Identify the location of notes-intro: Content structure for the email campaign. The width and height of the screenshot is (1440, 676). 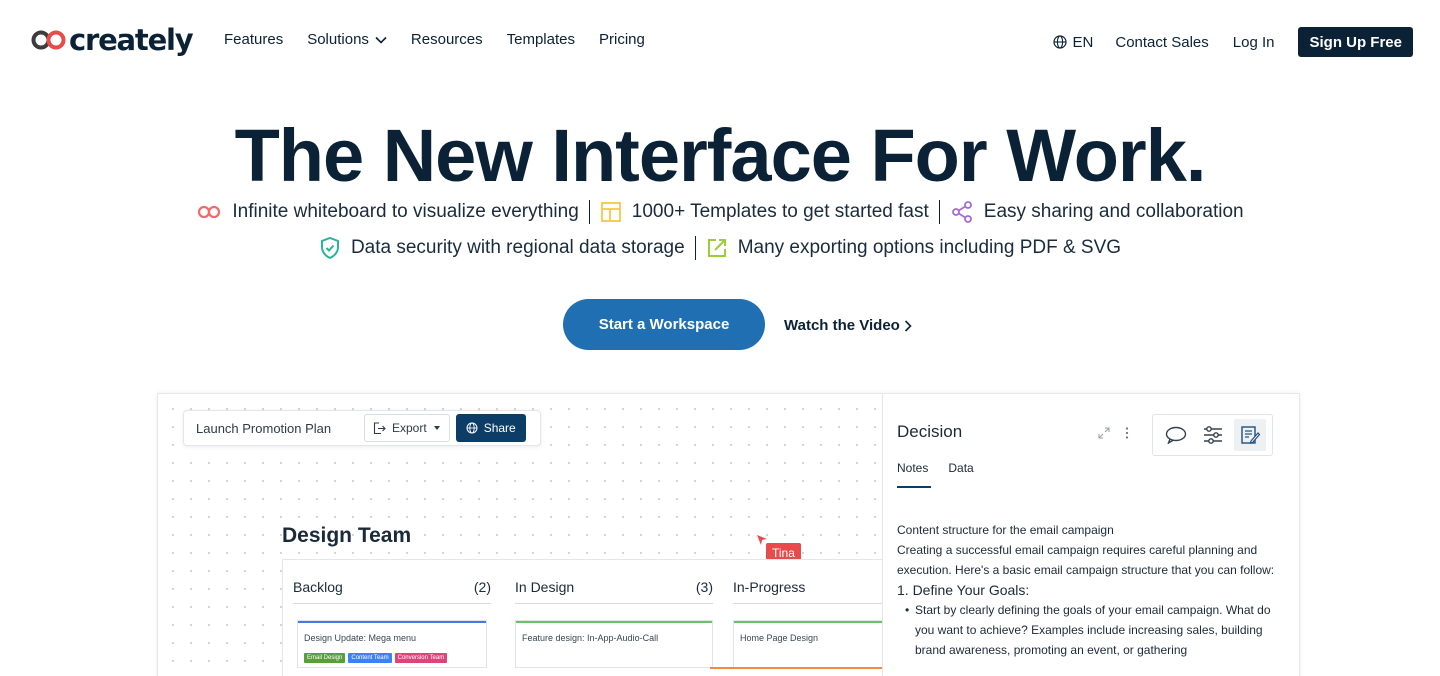
(1005, 530).